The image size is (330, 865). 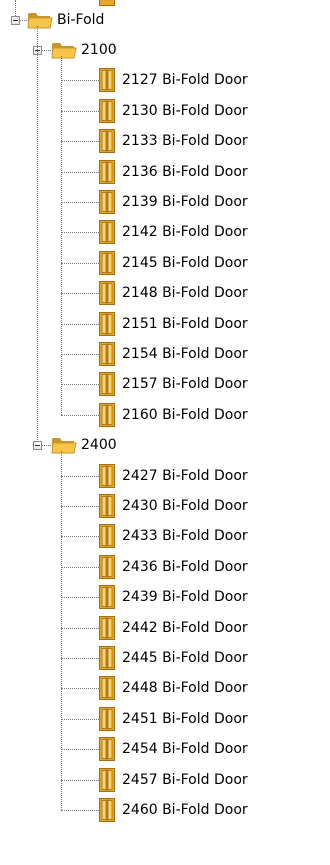 I want to click on tree-node-label: 2130 Bi-Fold Door, so click(x=185, y=110).